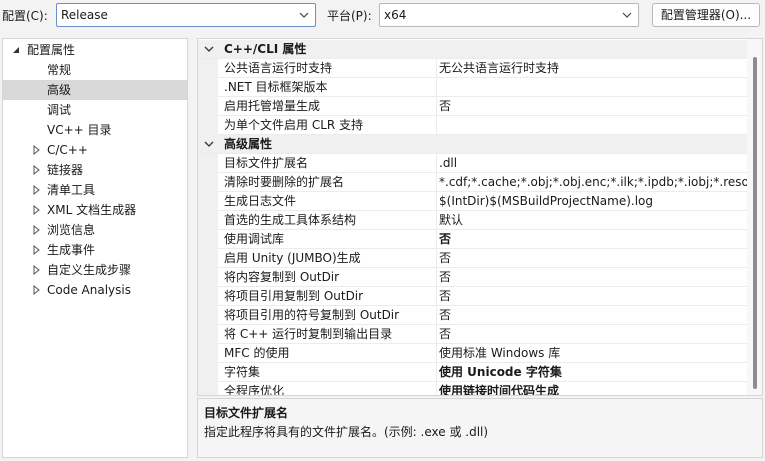 This screenshot has width=765, height=461. I want to click on description-title: 目标文件扩展名, so click(246, 413).